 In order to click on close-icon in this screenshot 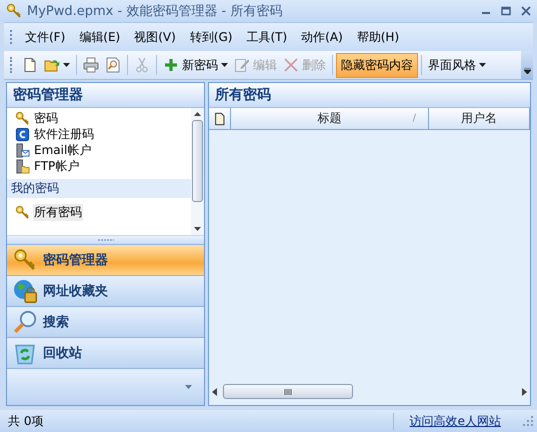, I will do `click(526, 11)`.